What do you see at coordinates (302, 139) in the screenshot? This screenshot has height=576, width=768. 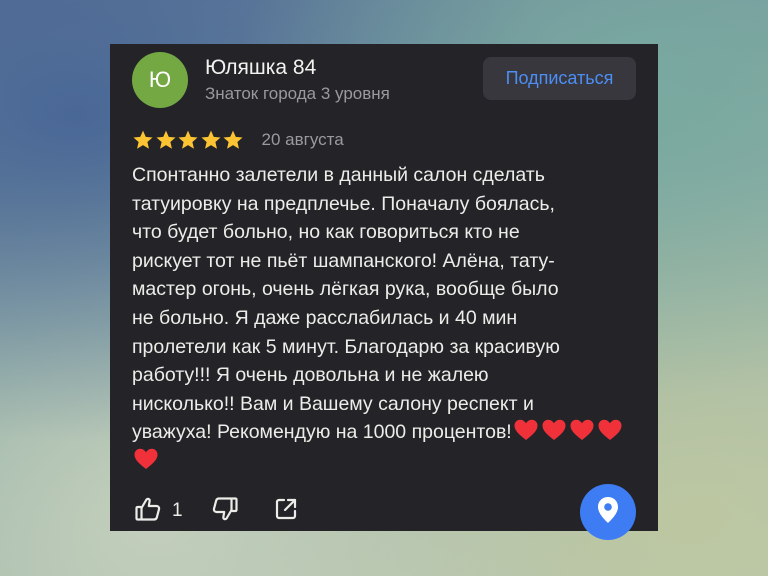 I see `review-date: 20 августа` at bounding box center [302, 139].